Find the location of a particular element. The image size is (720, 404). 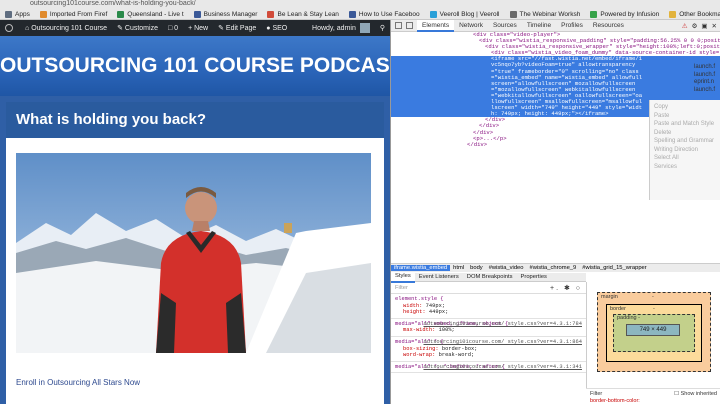

post-heading-box: What is holding you back? is located at coordinates (195, 120).